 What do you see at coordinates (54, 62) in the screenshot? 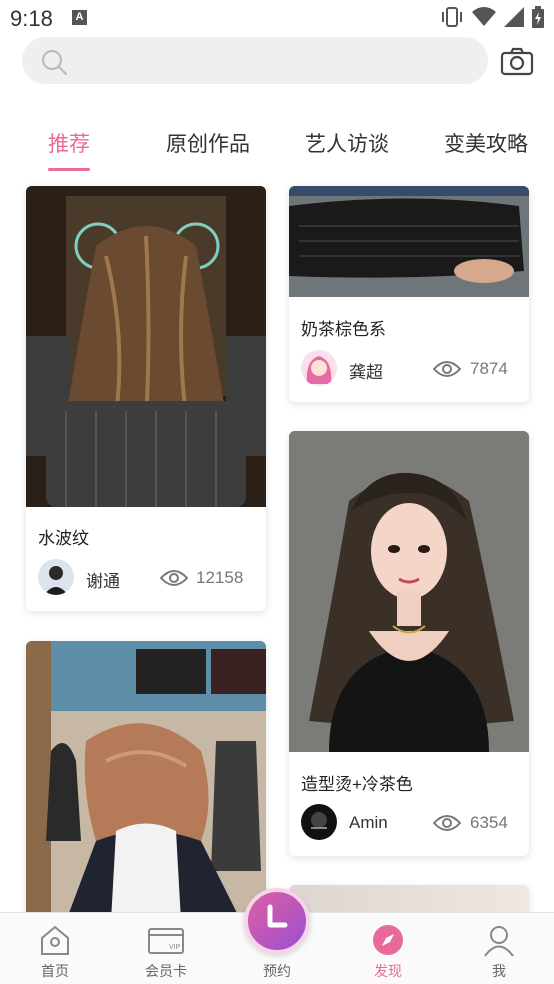
I see `search-icon` at bounding box center [54, 62].